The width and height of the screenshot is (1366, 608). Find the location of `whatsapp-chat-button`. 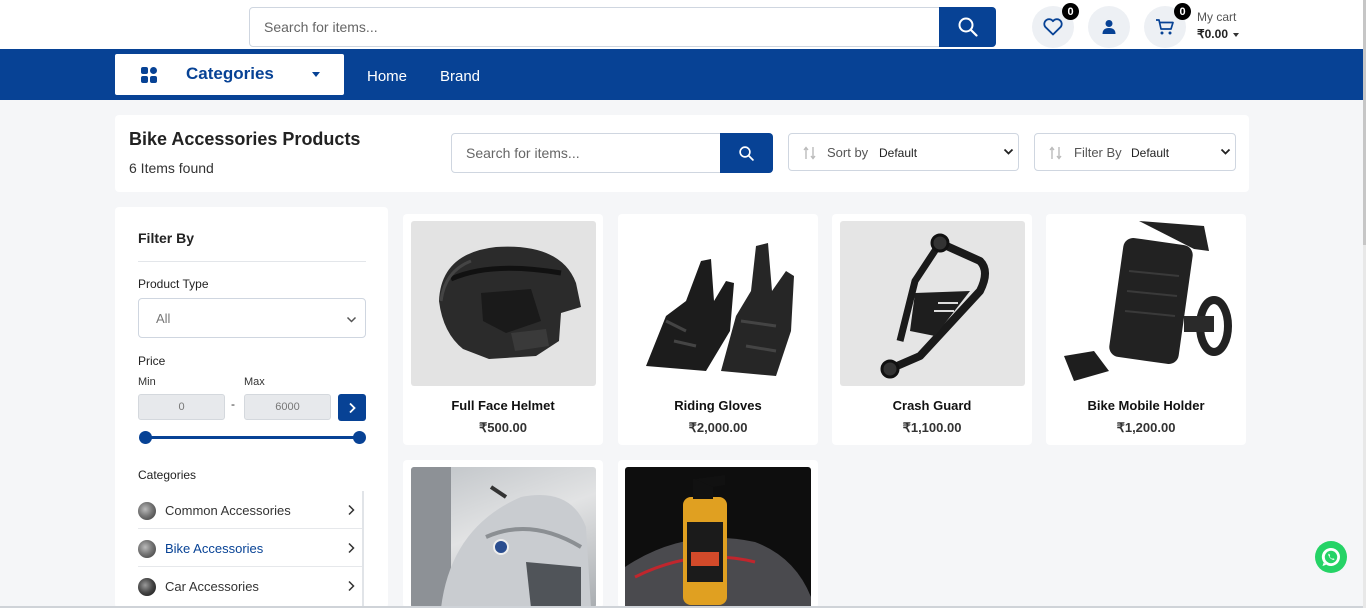

whatsapp-chat-button is located at coordinates (1331, 557).